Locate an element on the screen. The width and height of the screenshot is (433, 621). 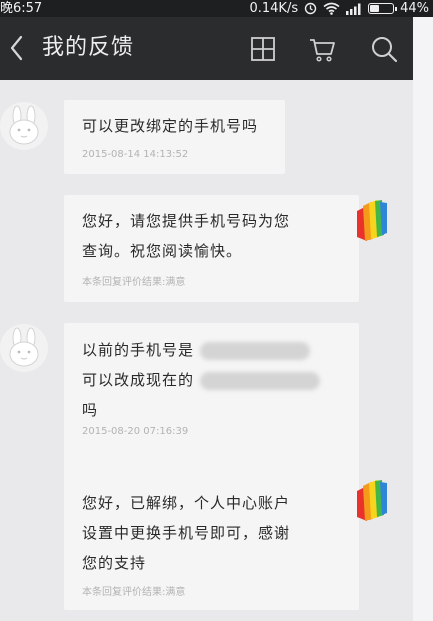
wifi-icon is located at coordinates (331, 8).